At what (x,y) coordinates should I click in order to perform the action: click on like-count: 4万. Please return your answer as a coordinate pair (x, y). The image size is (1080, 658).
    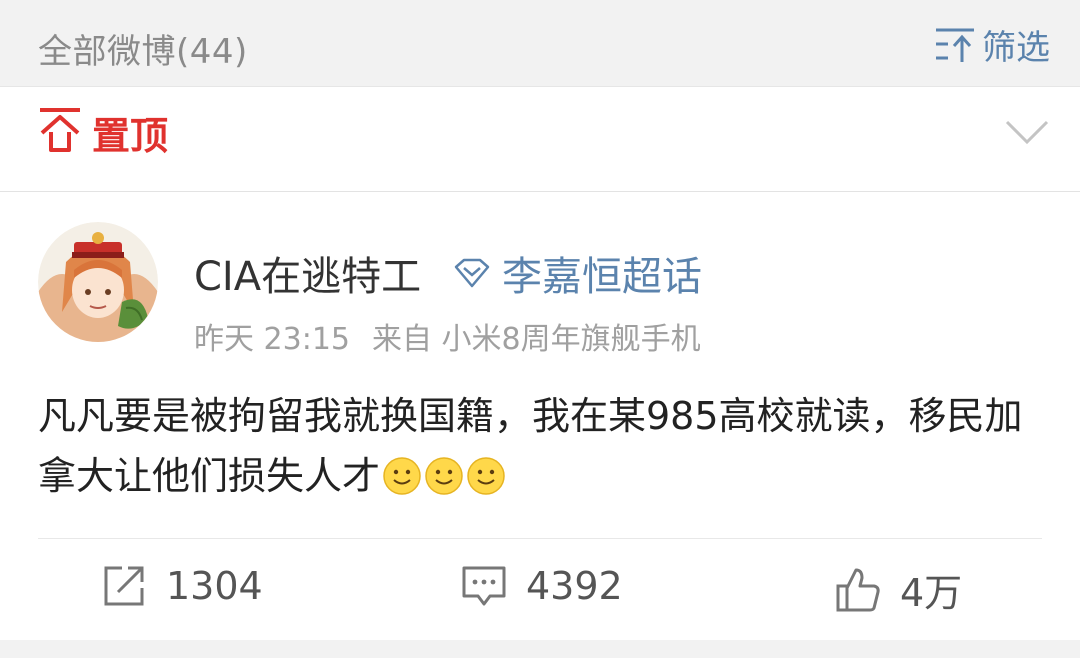
    Looking at the image, I should click on (931, 593).